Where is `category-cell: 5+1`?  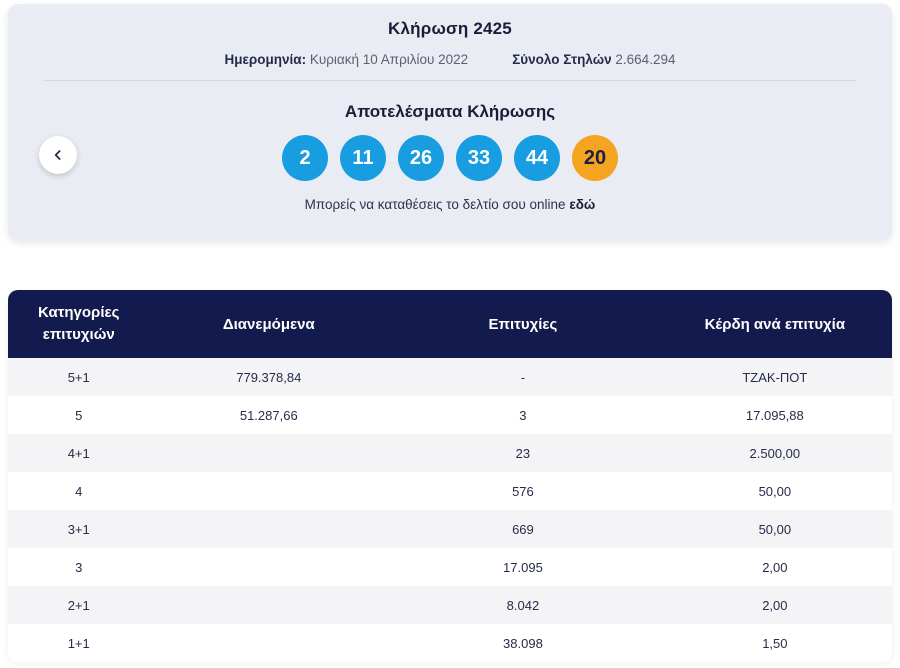 category-cell: 5+1 is located at coordinates (78, 377).